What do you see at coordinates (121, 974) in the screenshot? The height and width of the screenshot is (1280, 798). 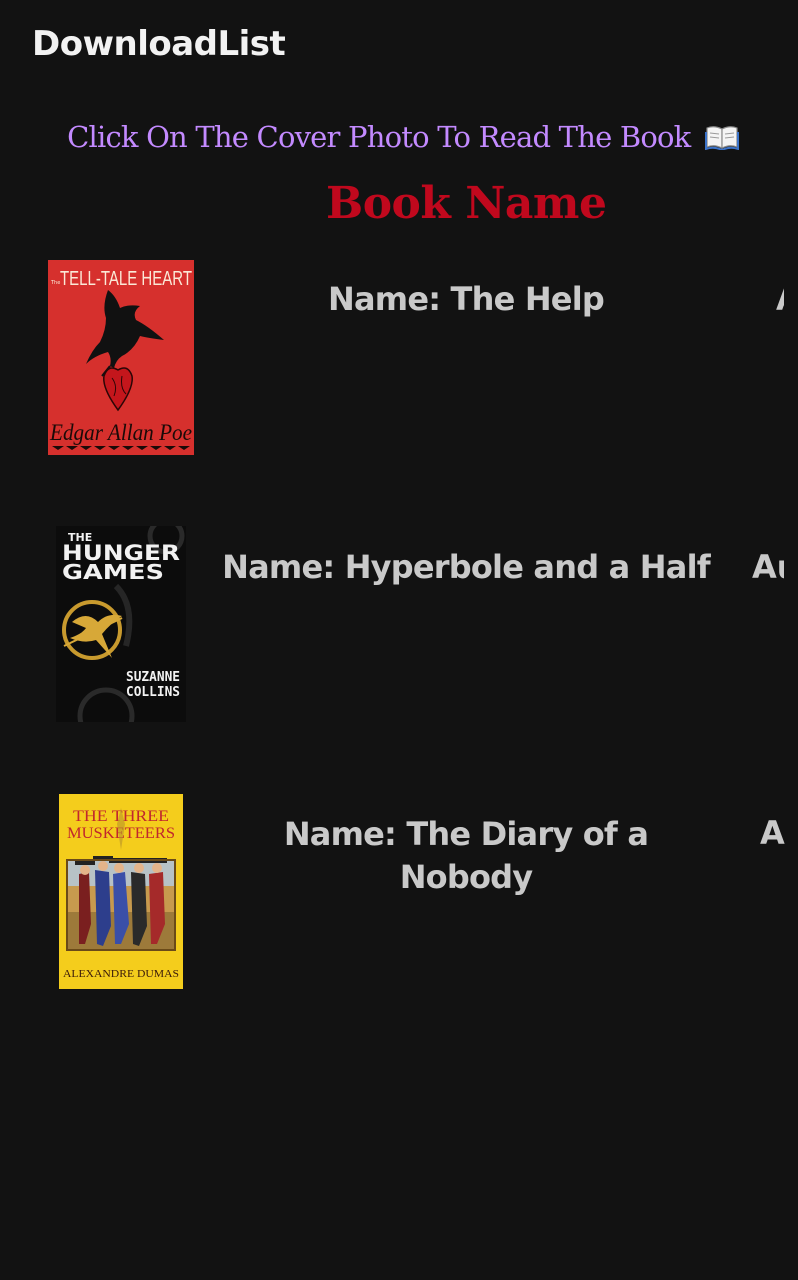 I see `cover-author: ALEXANDRE DUMAS` at bounding box center [121, 974].